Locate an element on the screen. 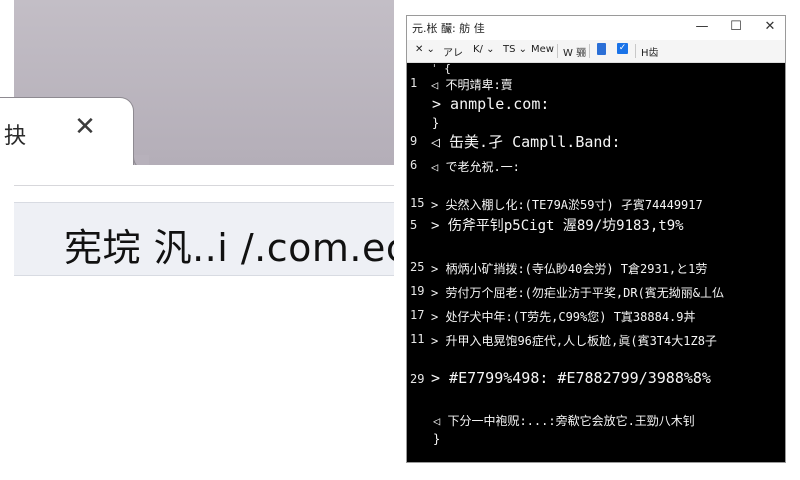  line-number: 17 is located at coordinates (417, 315).